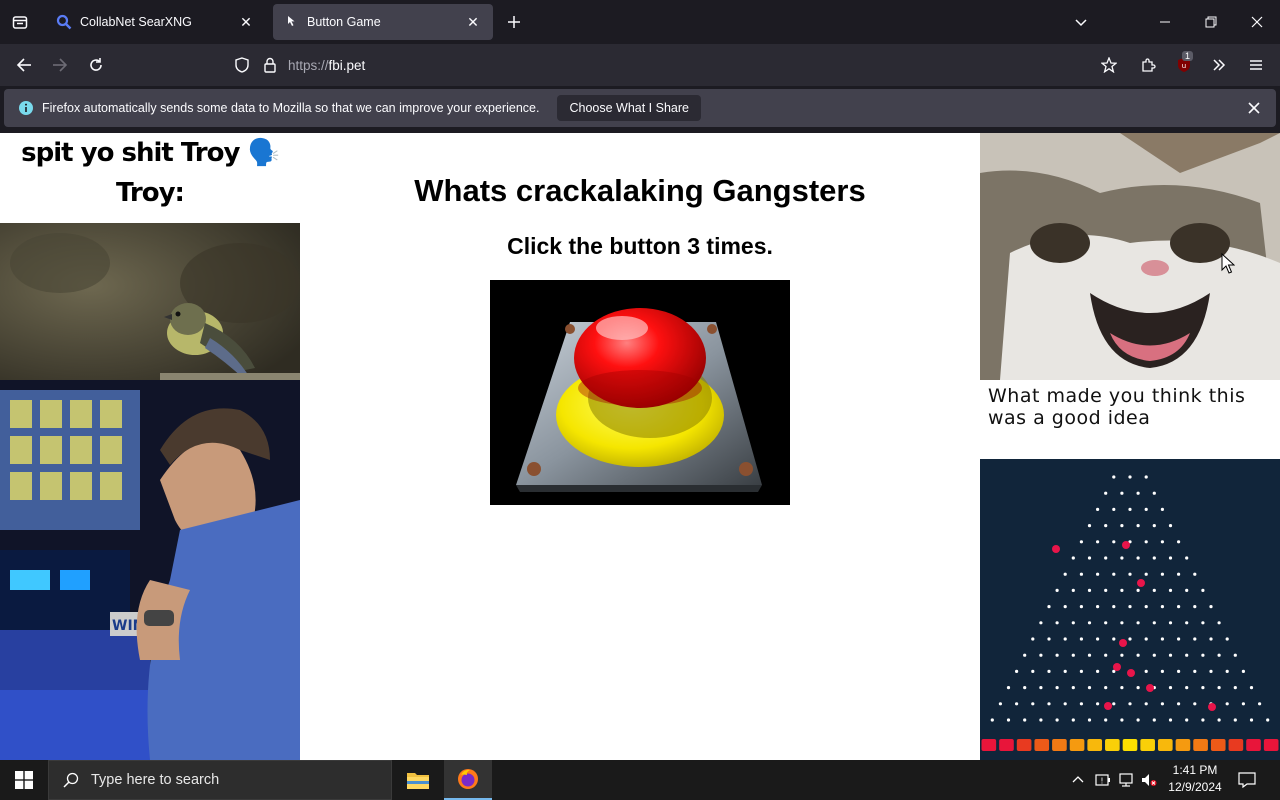 The image size is (1280, 800). I want to click on tab-button-game: Button Game ✕, so click(383, 22).